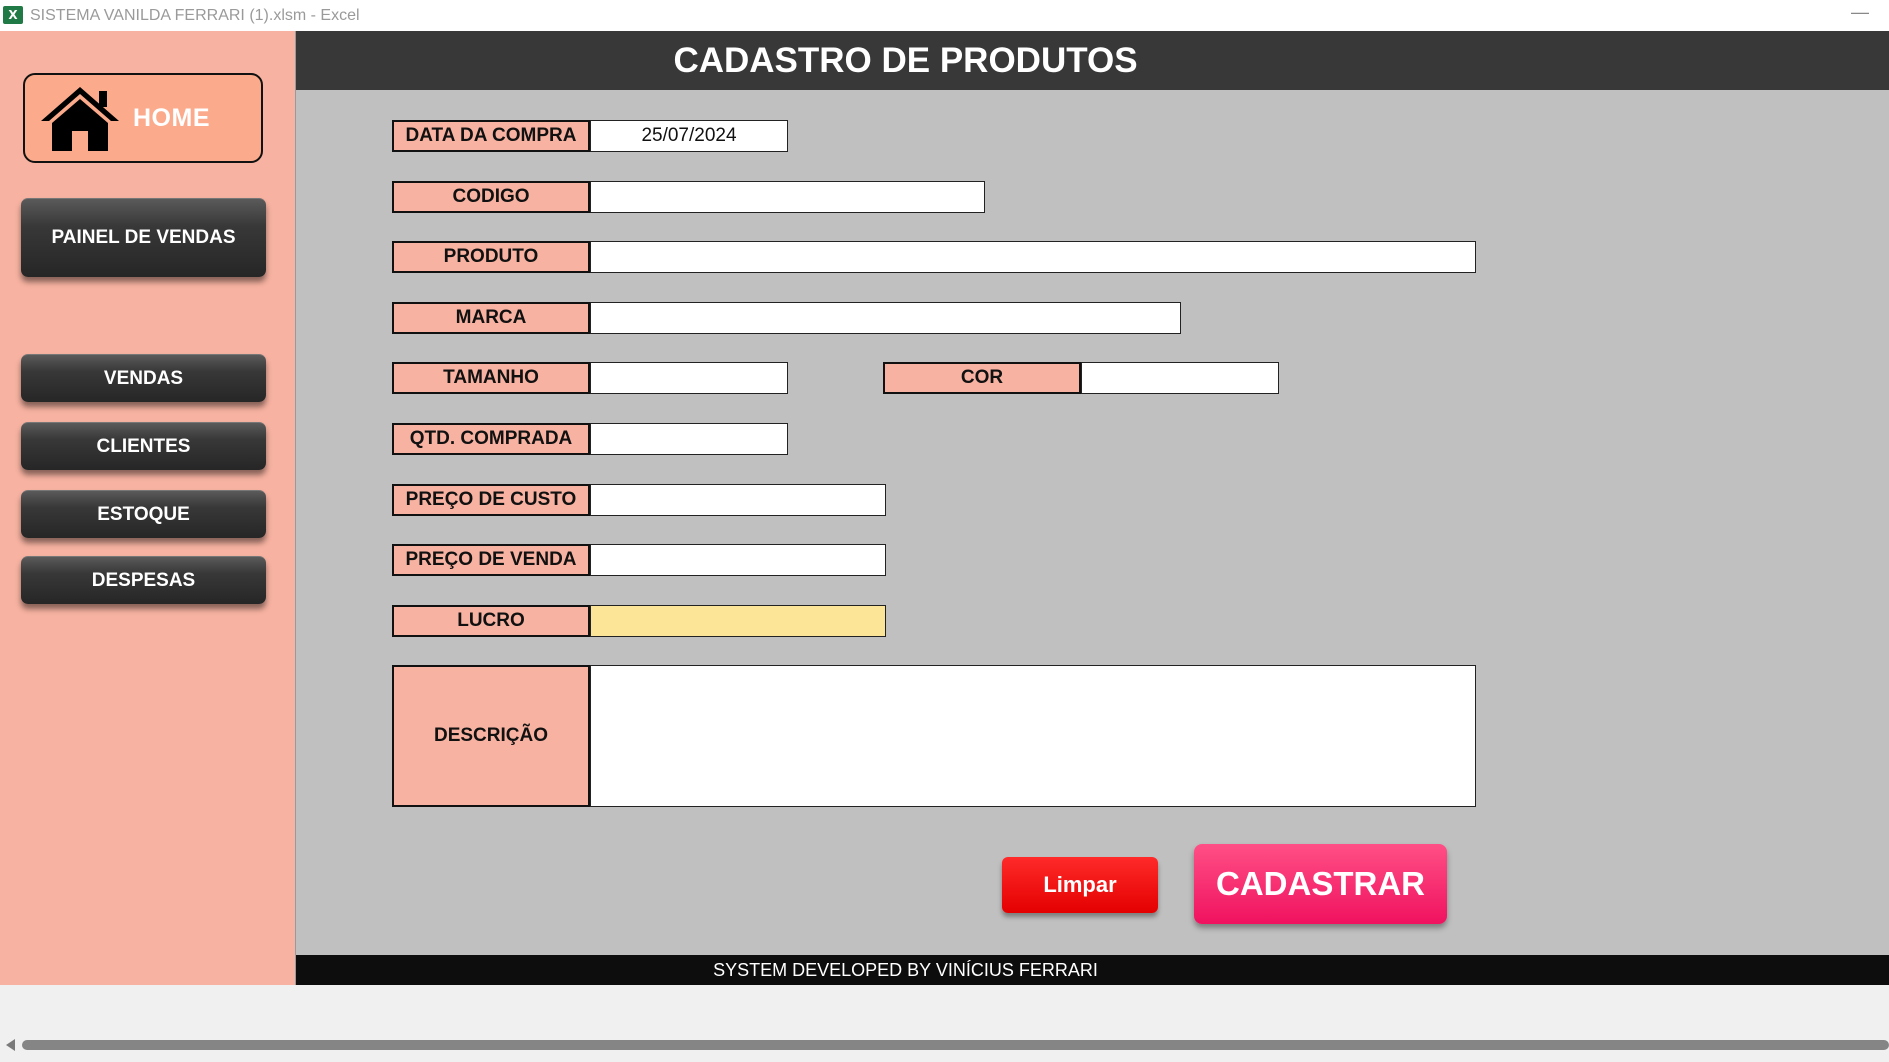  What do you see at coordinates (787, 197) in the screenshot?
I see `codigo-field` at bounding box center [787, 197].